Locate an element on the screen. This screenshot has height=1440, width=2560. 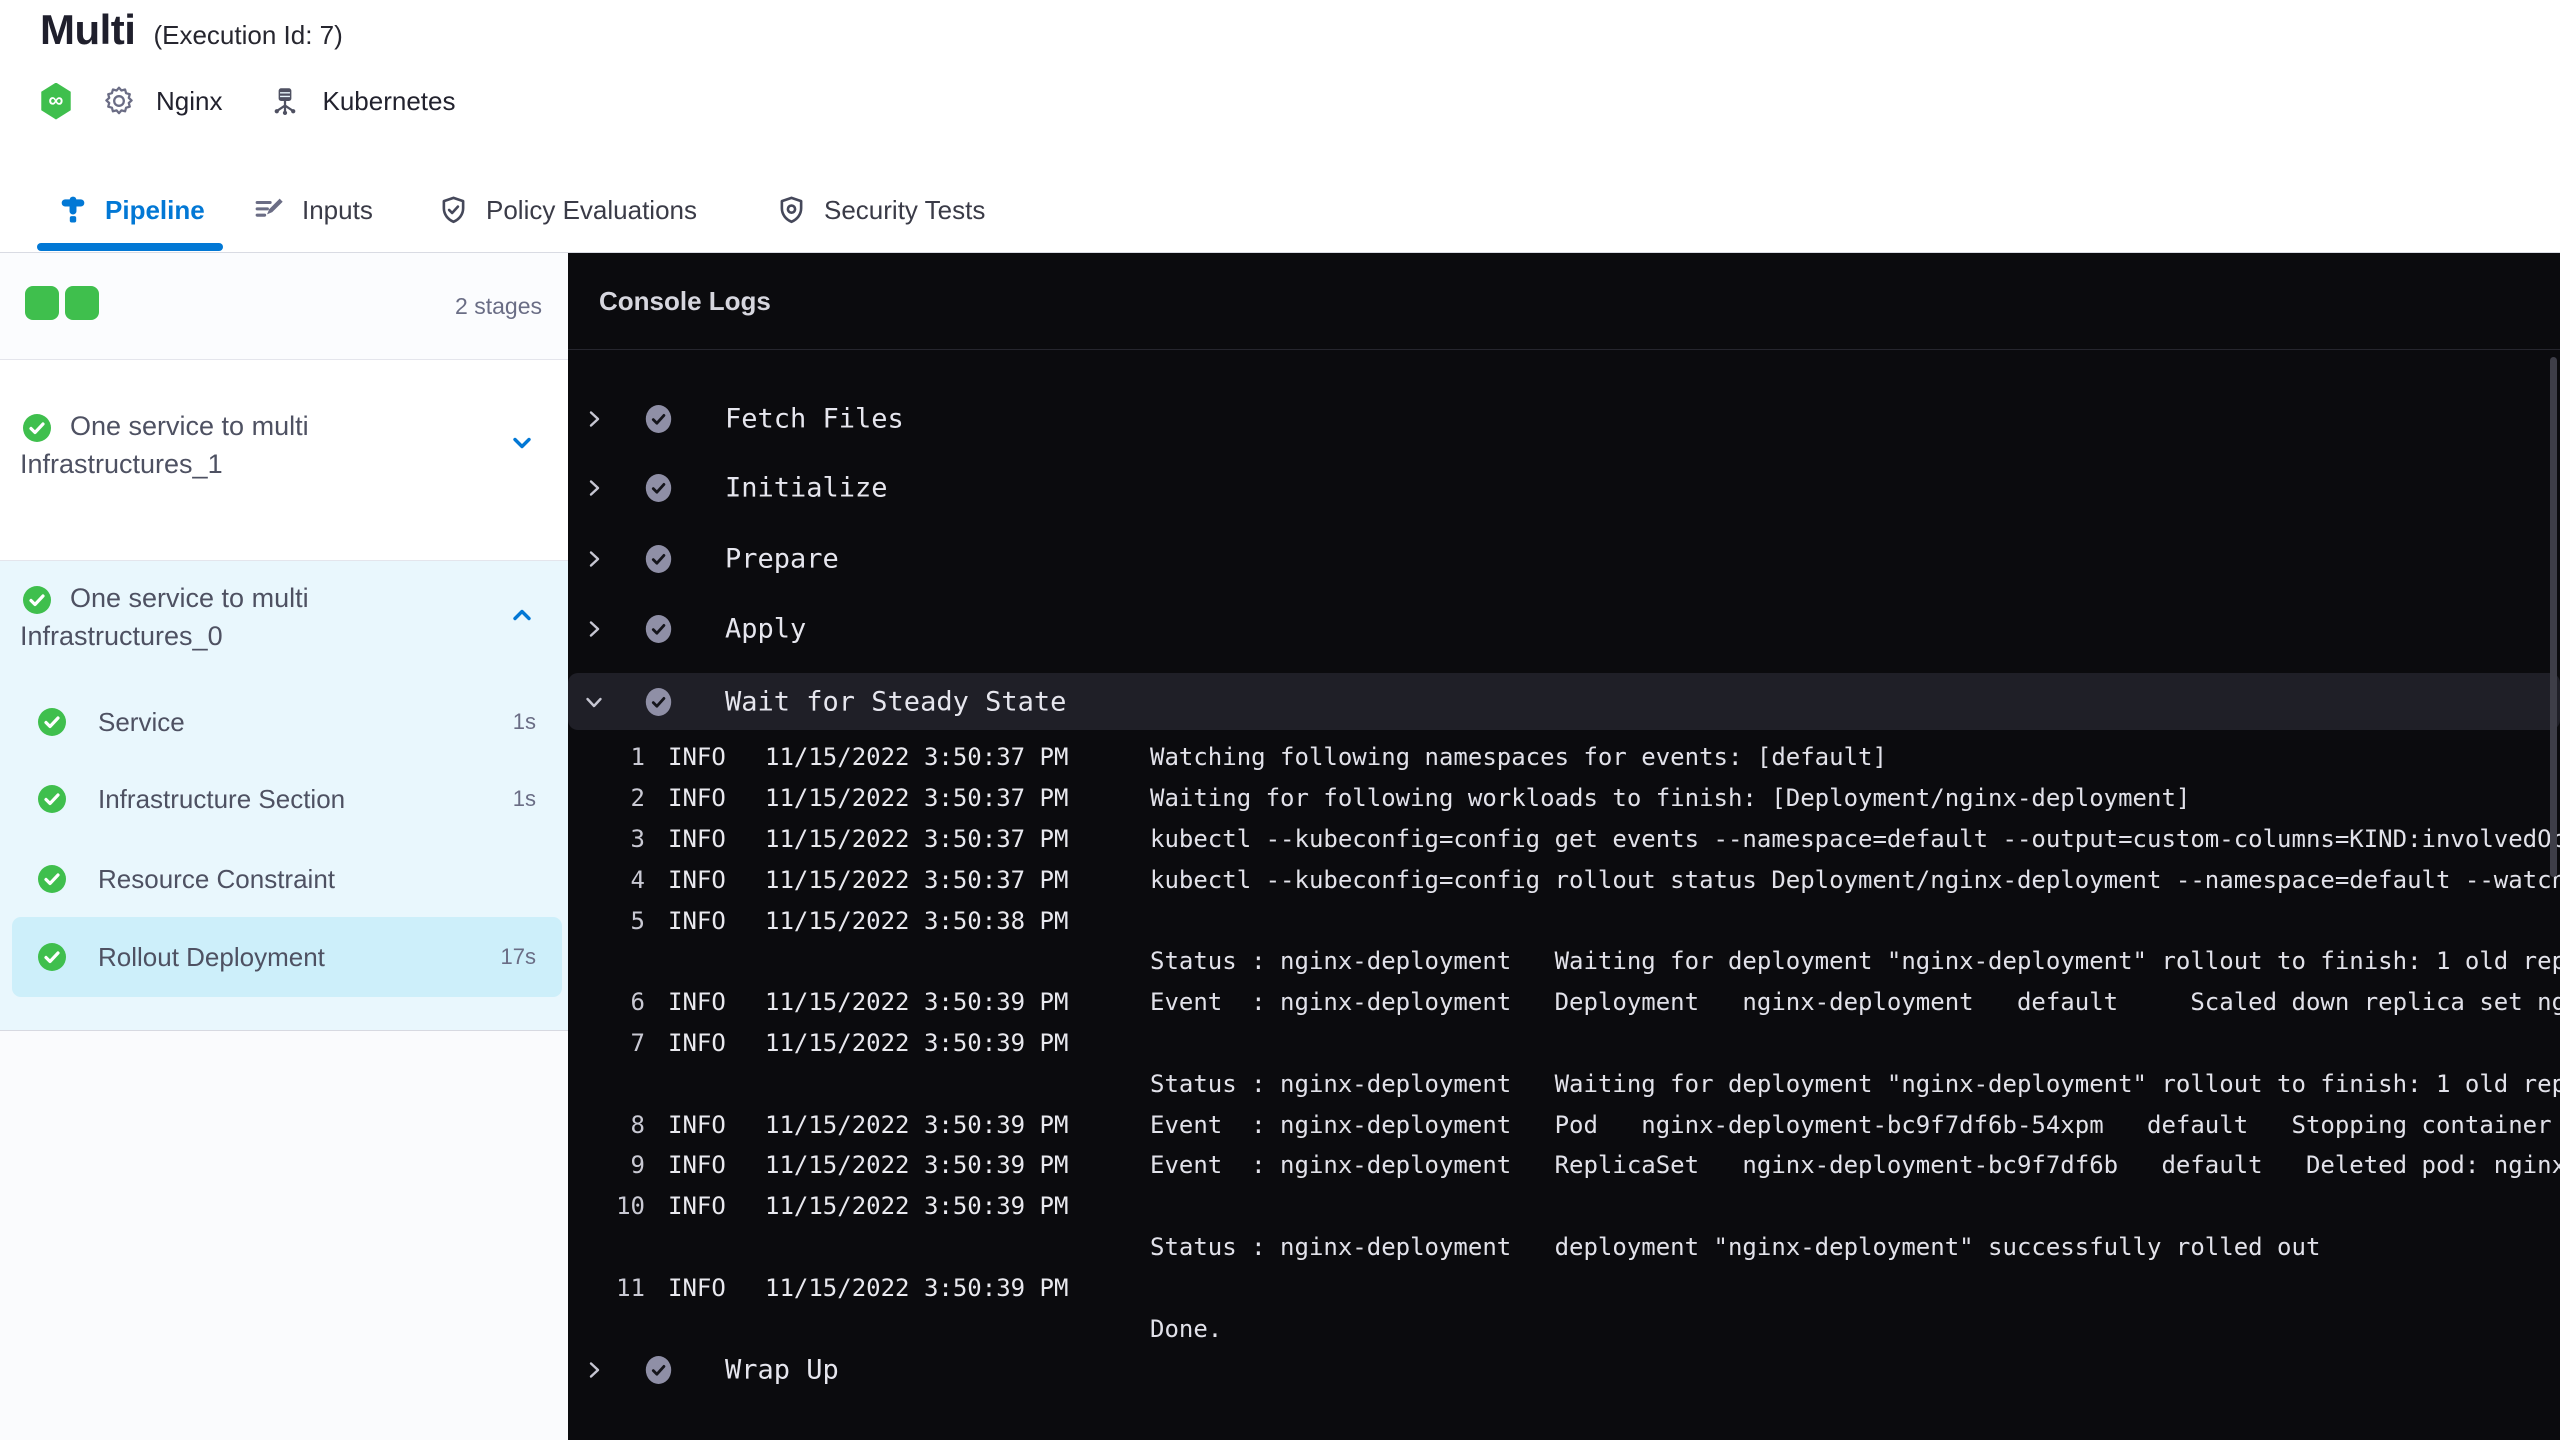
stage-name-line2: Infrastructures_0 is located at coordinates (121, 636).